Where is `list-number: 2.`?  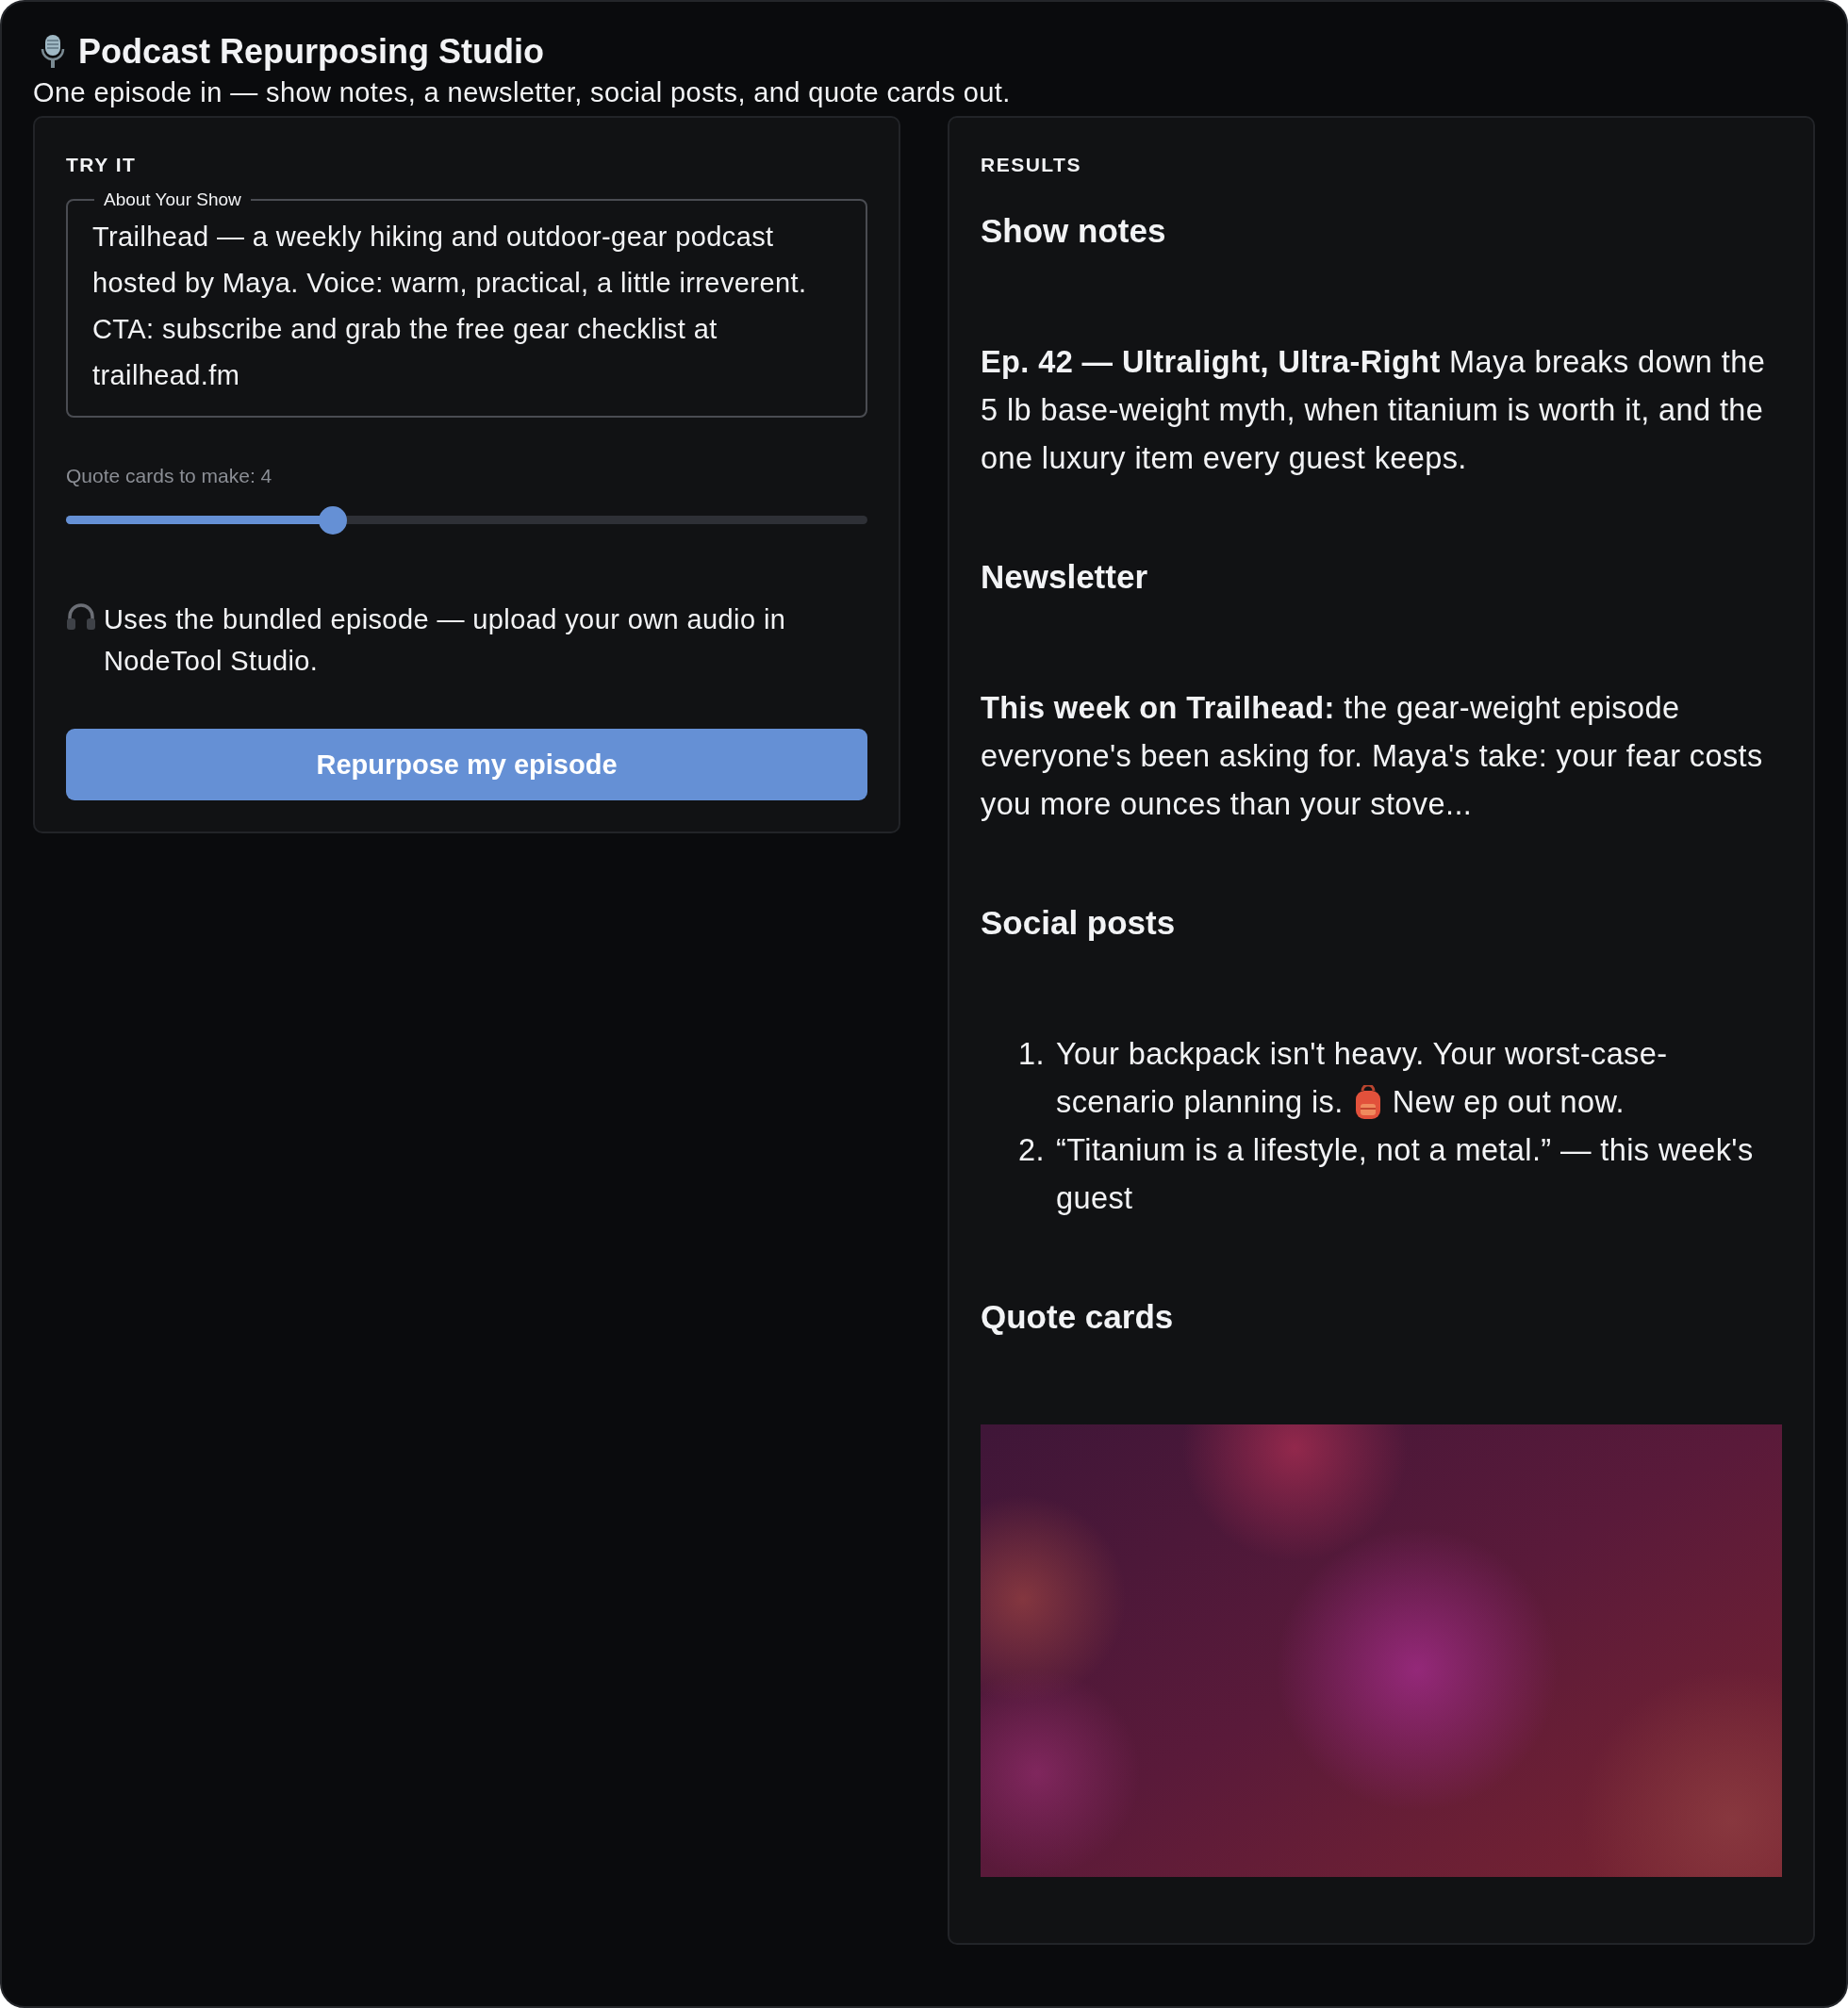
list-number: 2. is located at coordinates (1030, 1150).